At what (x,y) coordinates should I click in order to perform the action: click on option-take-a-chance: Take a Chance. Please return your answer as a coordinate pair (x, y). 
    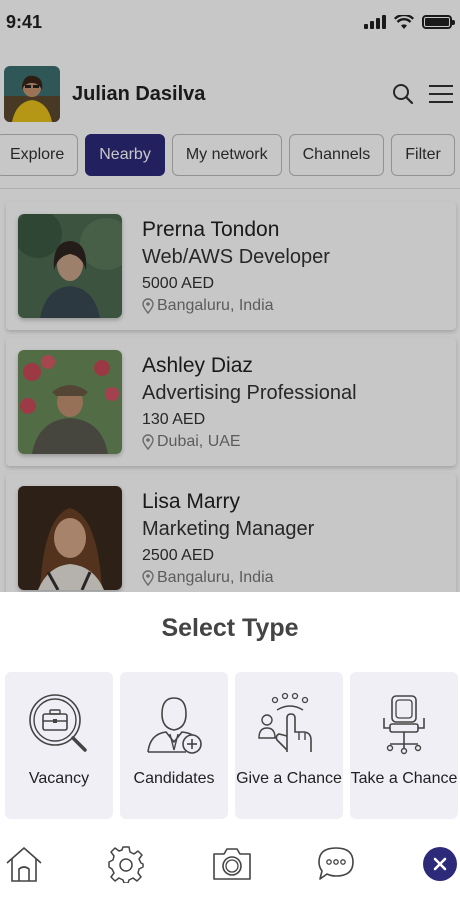
    Looking at the image, I should click on (404, 745).